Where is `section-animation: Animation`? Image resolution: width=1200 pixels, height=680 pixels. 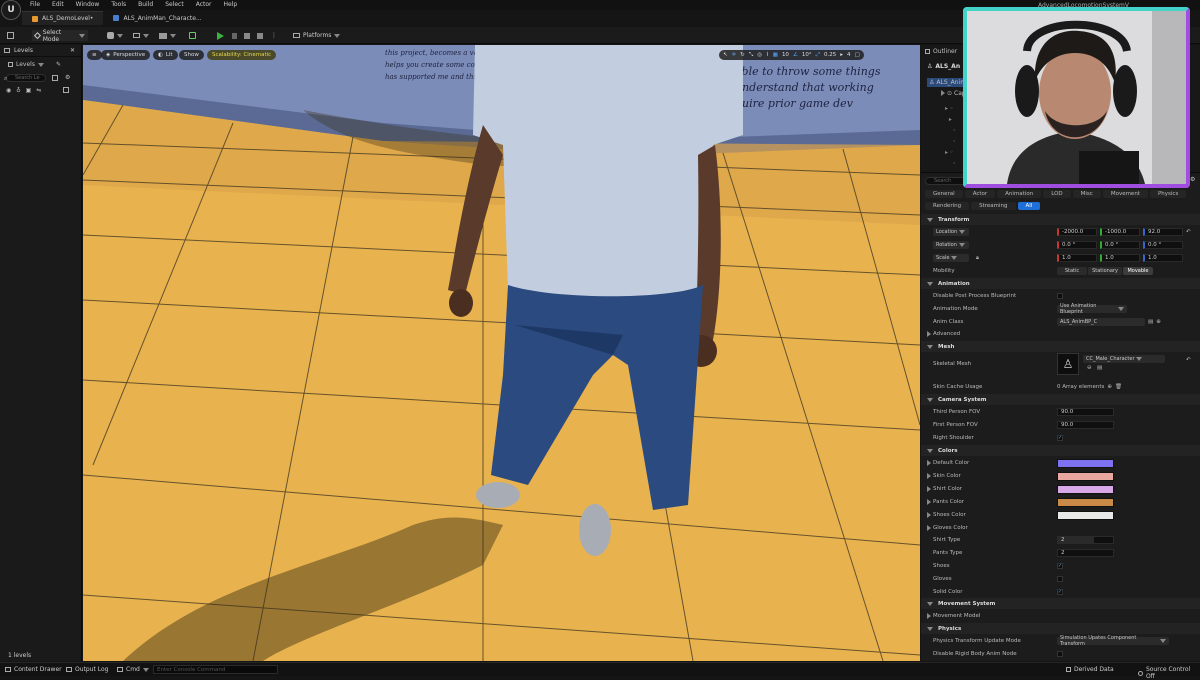 section-animation: Animation is located at coordinates (1060, 283).